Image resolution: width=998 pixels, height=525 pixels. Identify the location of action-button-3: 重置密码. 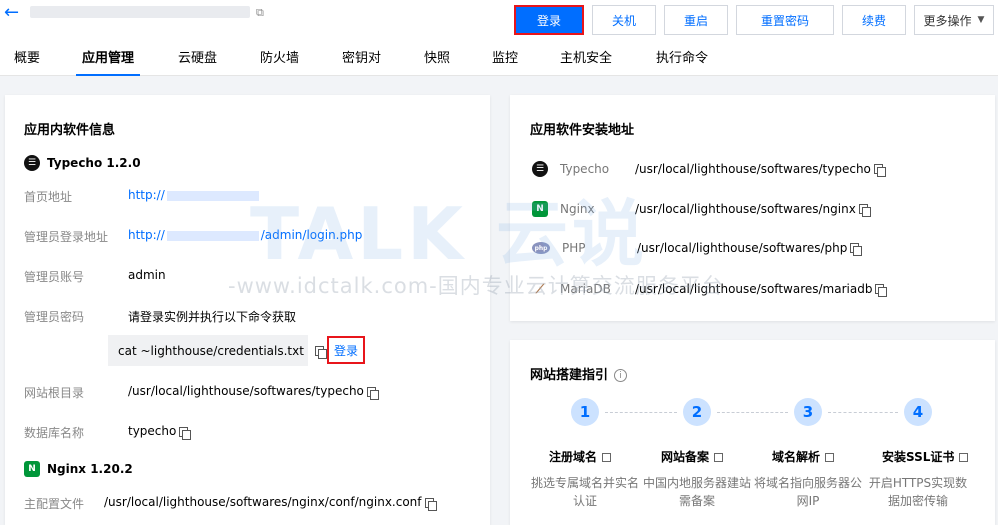
(785, 20).